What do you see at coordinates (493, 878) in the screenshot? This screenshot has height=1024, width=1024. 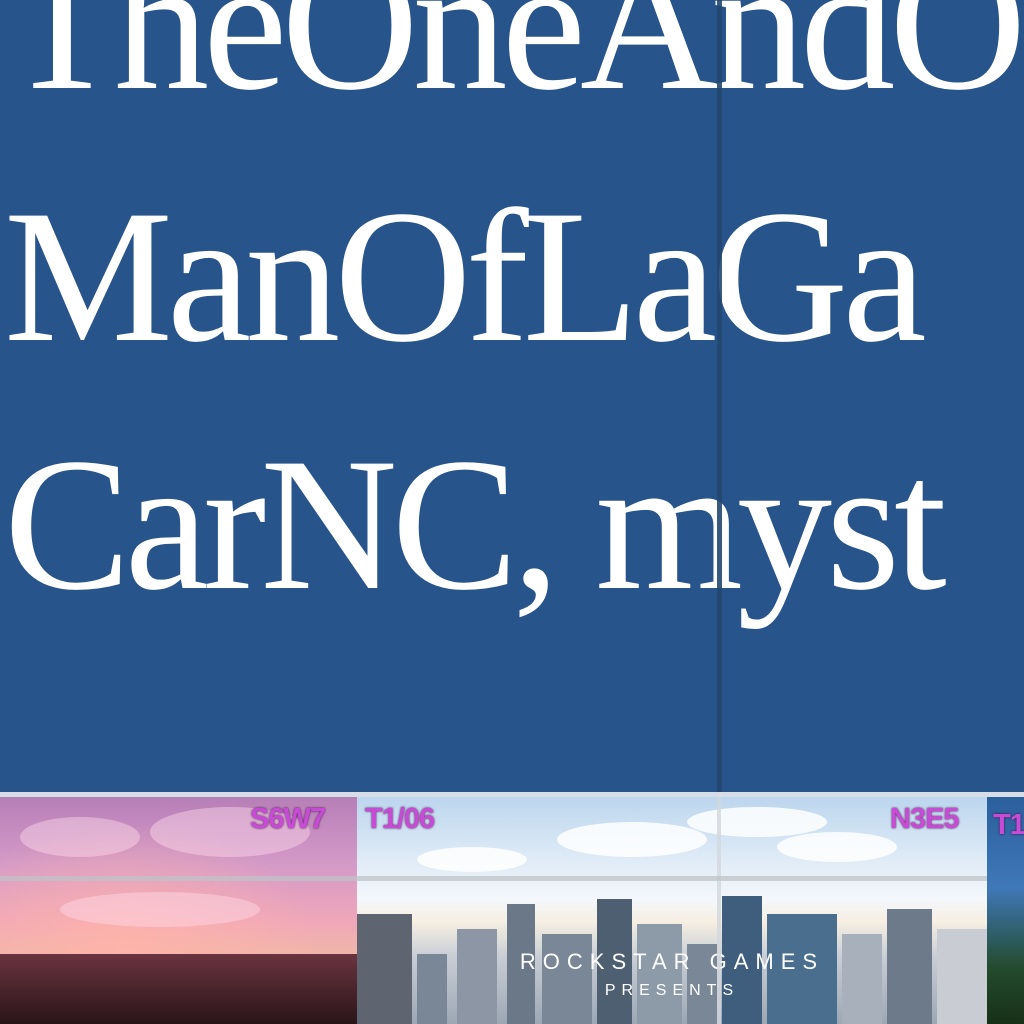 I see `horizontal-grid-line` at bounding box center [493, 878].